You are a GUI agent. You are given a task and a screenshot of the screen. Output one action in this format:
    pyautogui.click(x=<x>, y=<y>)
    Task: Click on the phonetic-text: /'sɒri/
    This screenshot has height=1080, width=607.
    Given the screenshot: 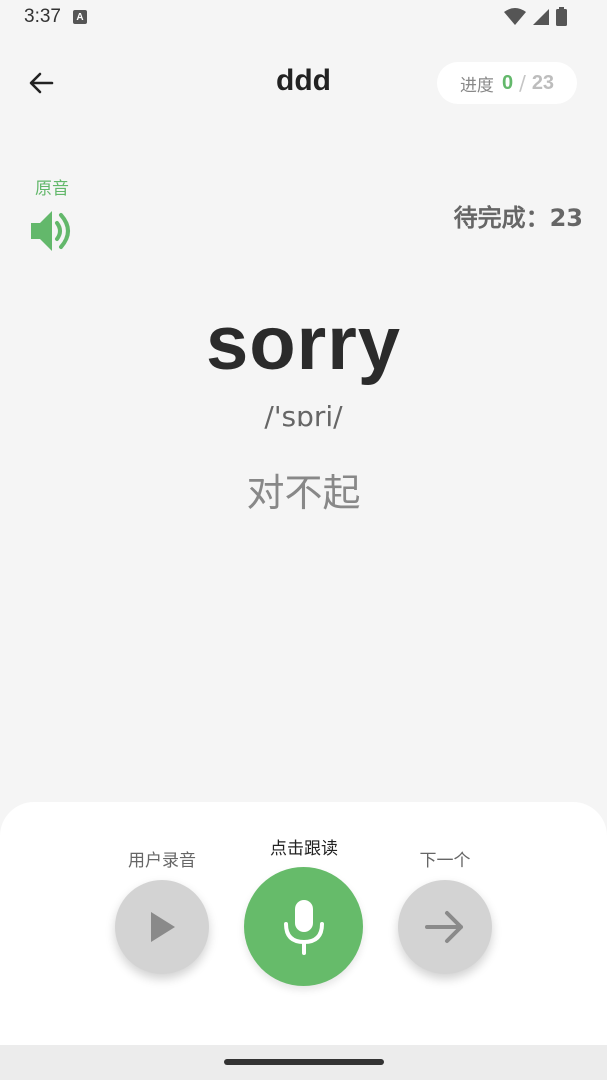 What is the action you would take?
    pyautogui.click(x=303, y=416)
    